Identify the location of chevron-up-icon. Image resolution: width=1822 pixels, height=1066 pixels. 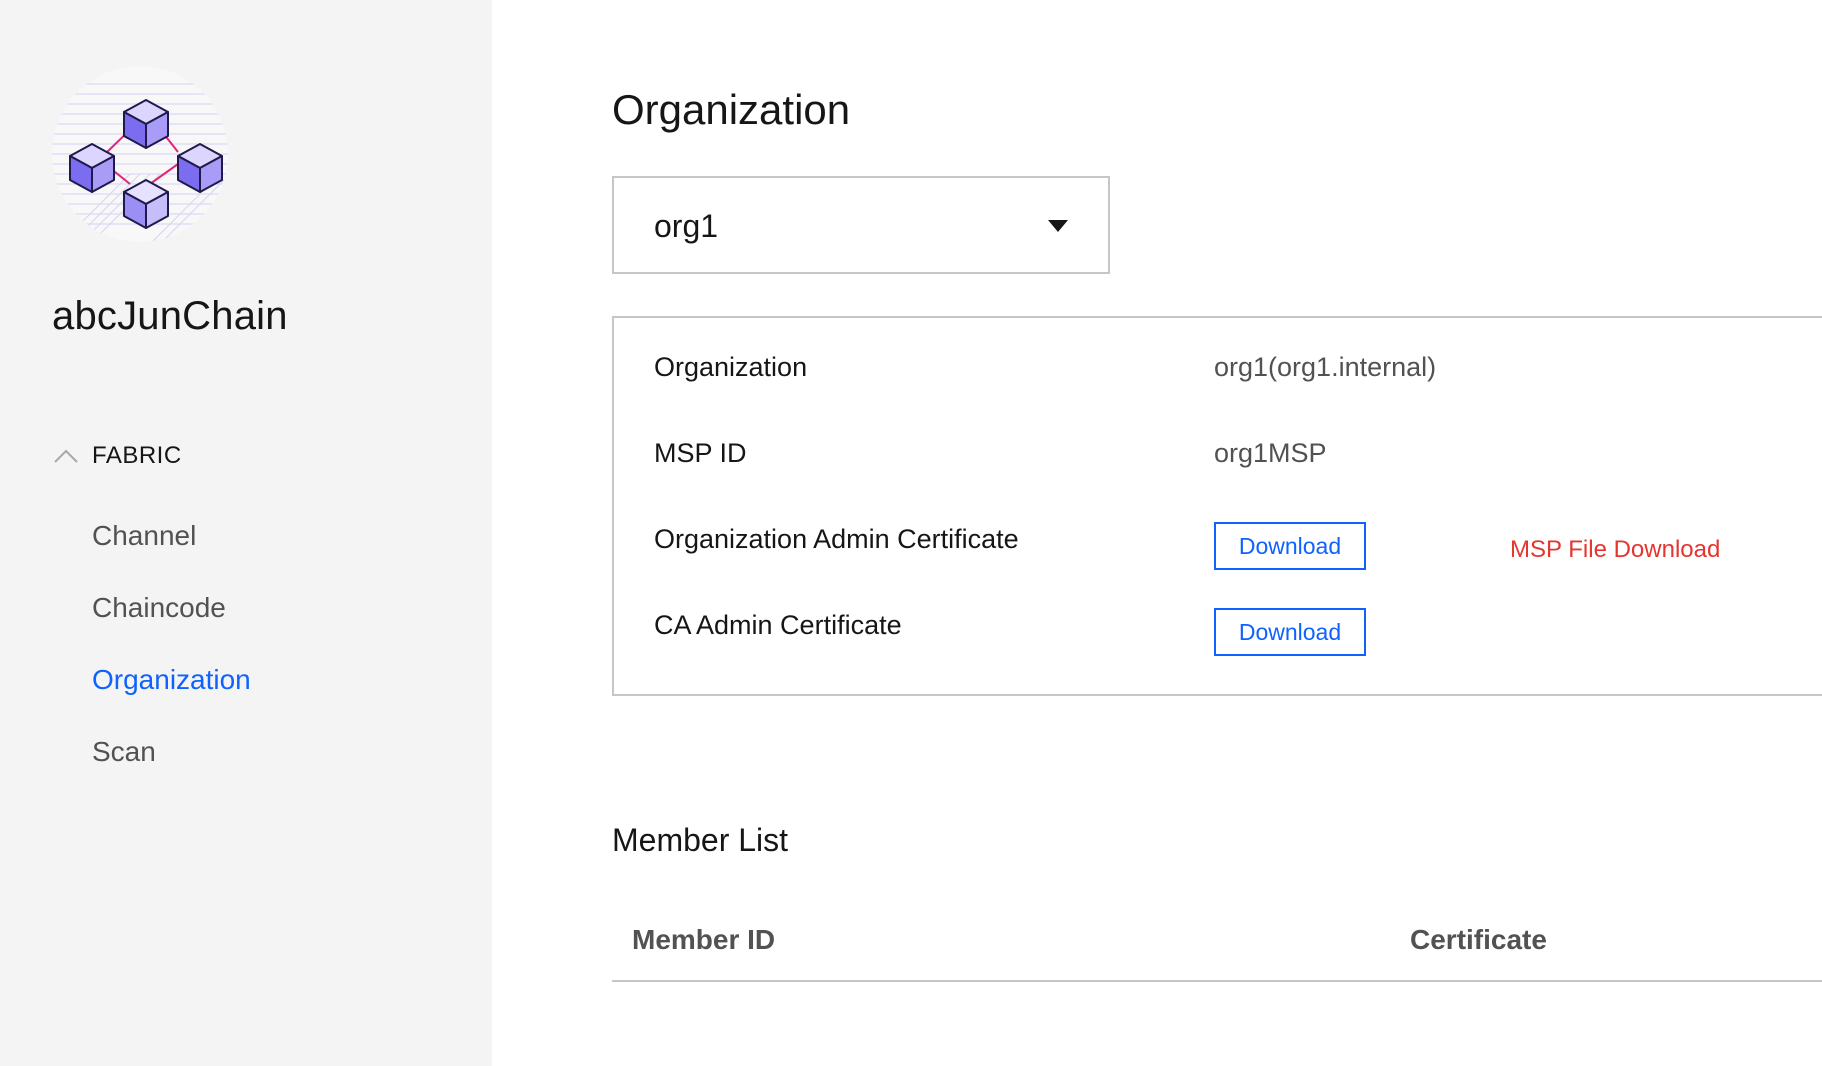
(66, 456).